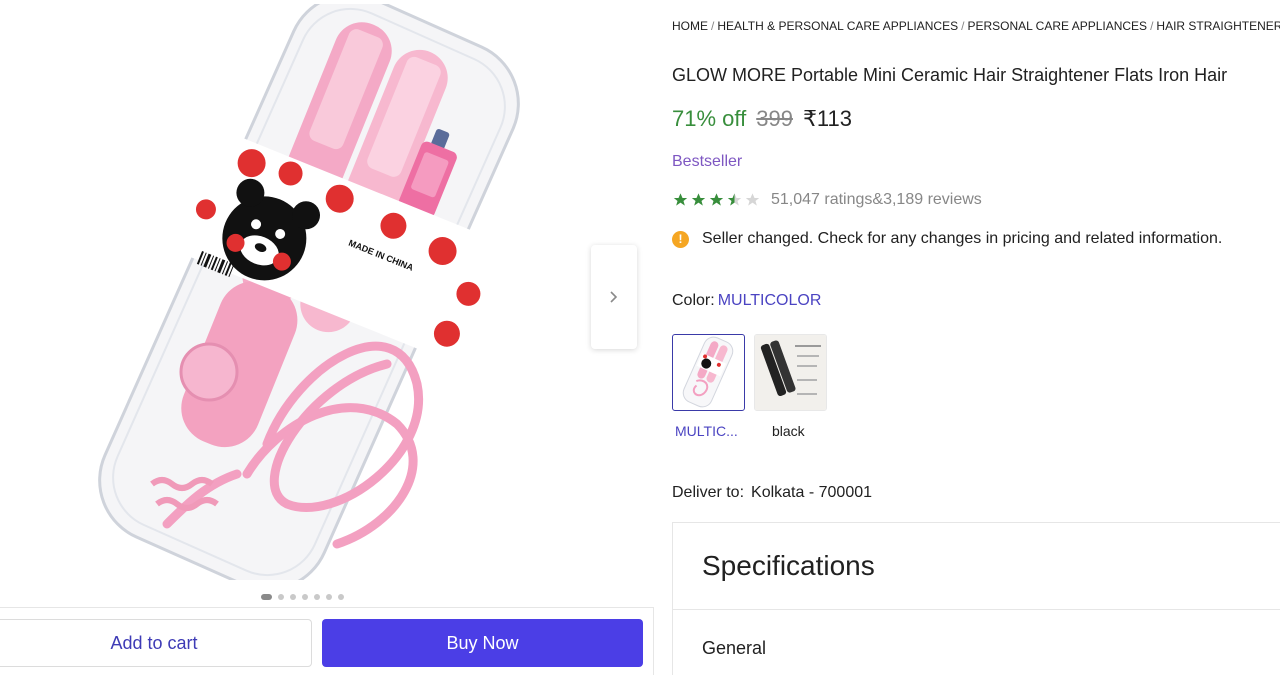  I want to click on specifications-divider, so click(976, 609).